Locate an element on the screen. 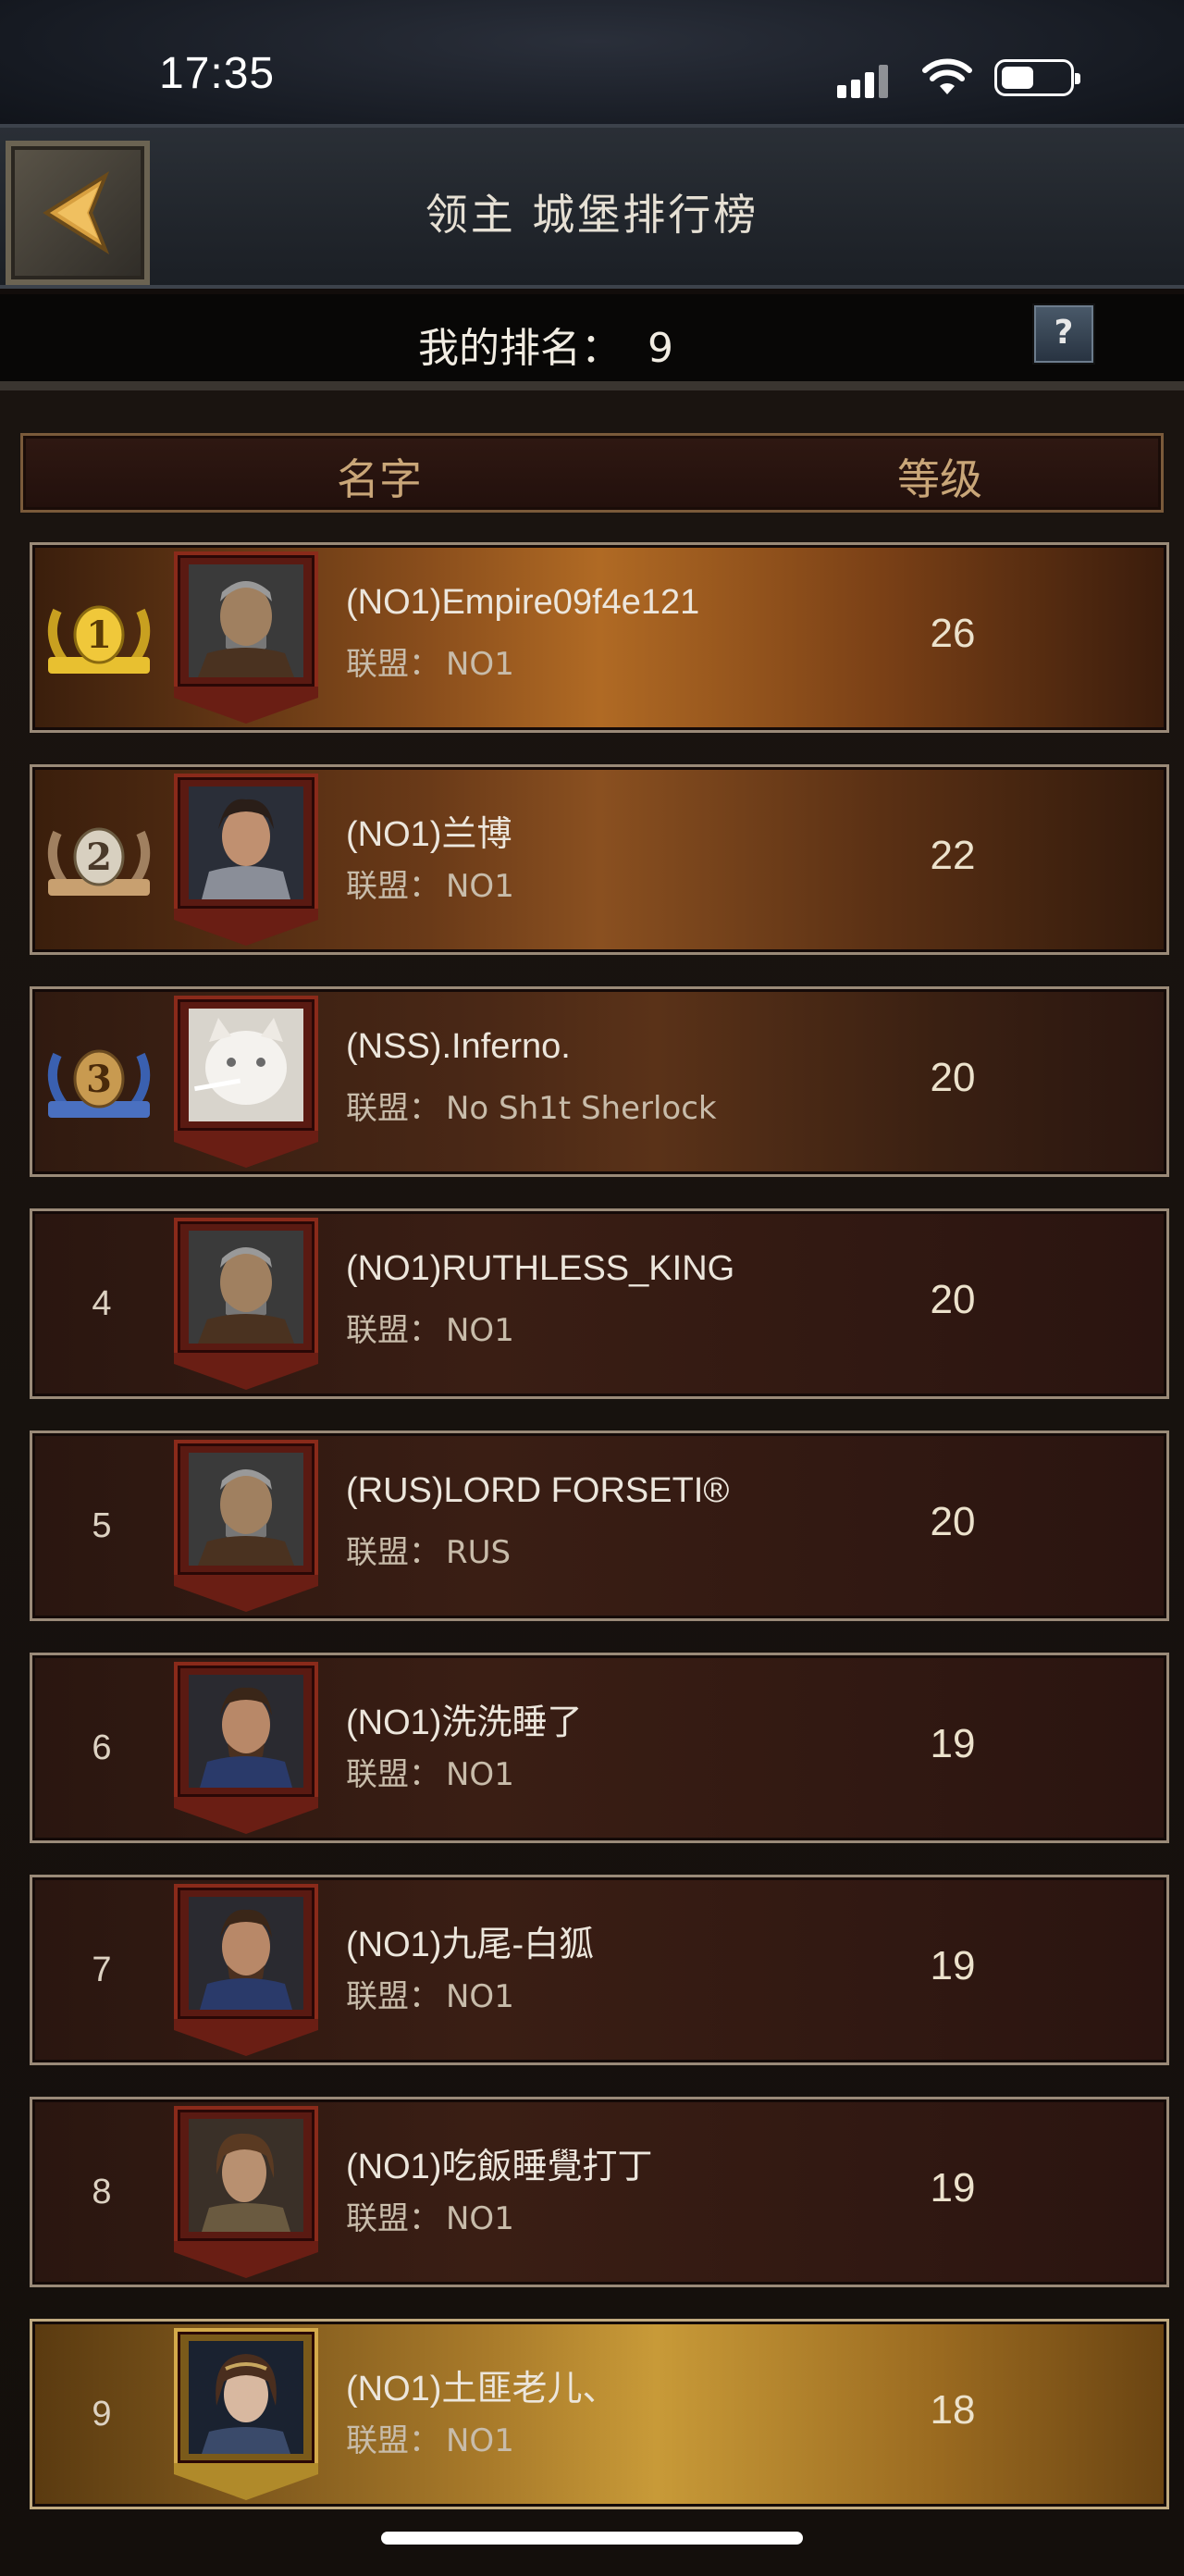  player-name: (NO1)RUTHLESS_KING is located at coordinates (541, 1268).